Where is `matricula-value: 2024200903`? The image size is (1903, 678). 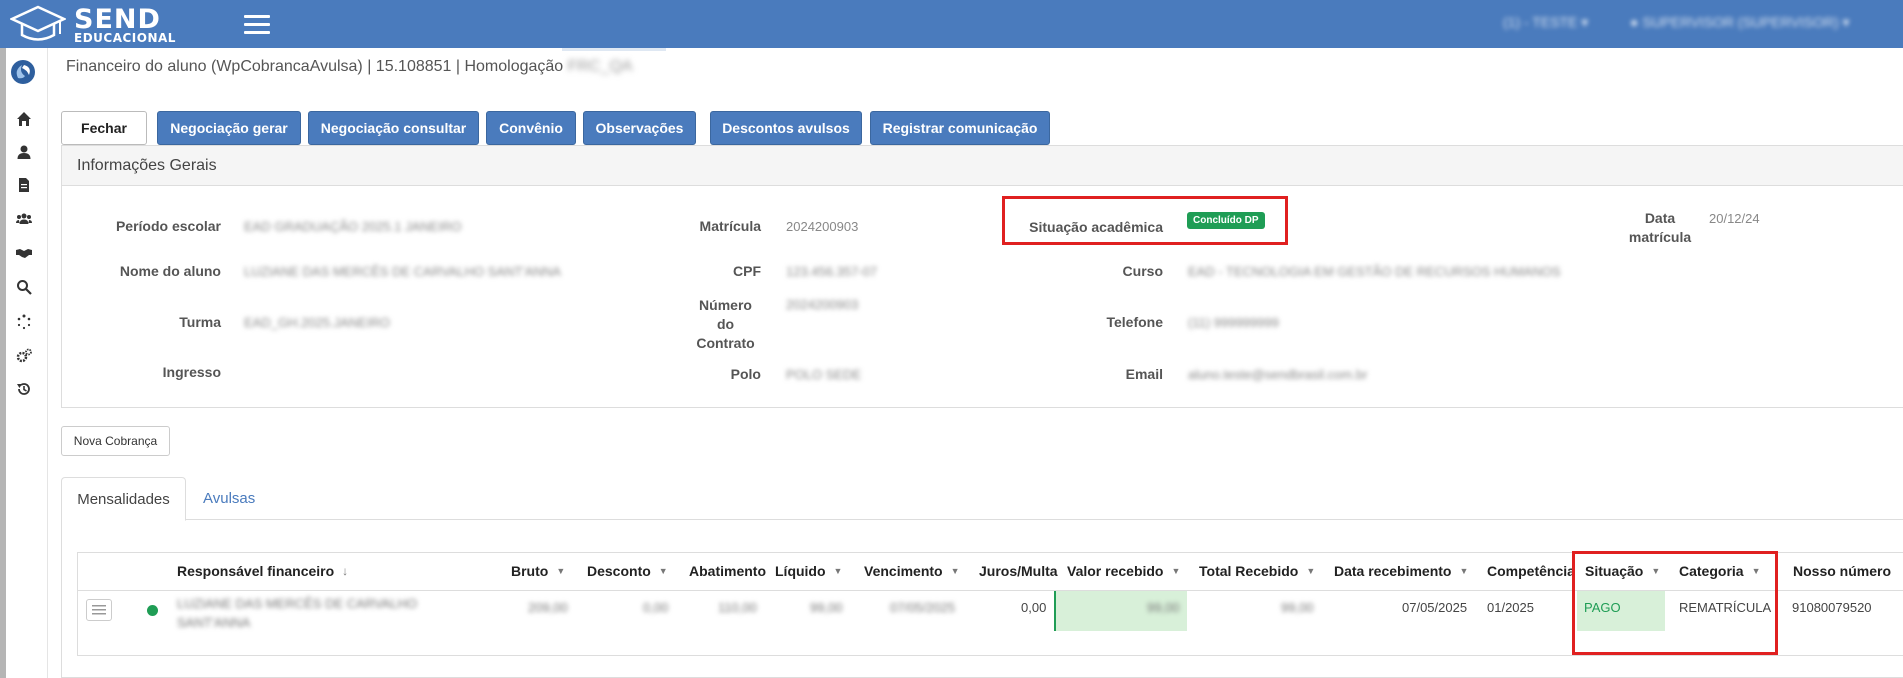 matricula-value: 2024200903 is located at coordinates (822, 226).